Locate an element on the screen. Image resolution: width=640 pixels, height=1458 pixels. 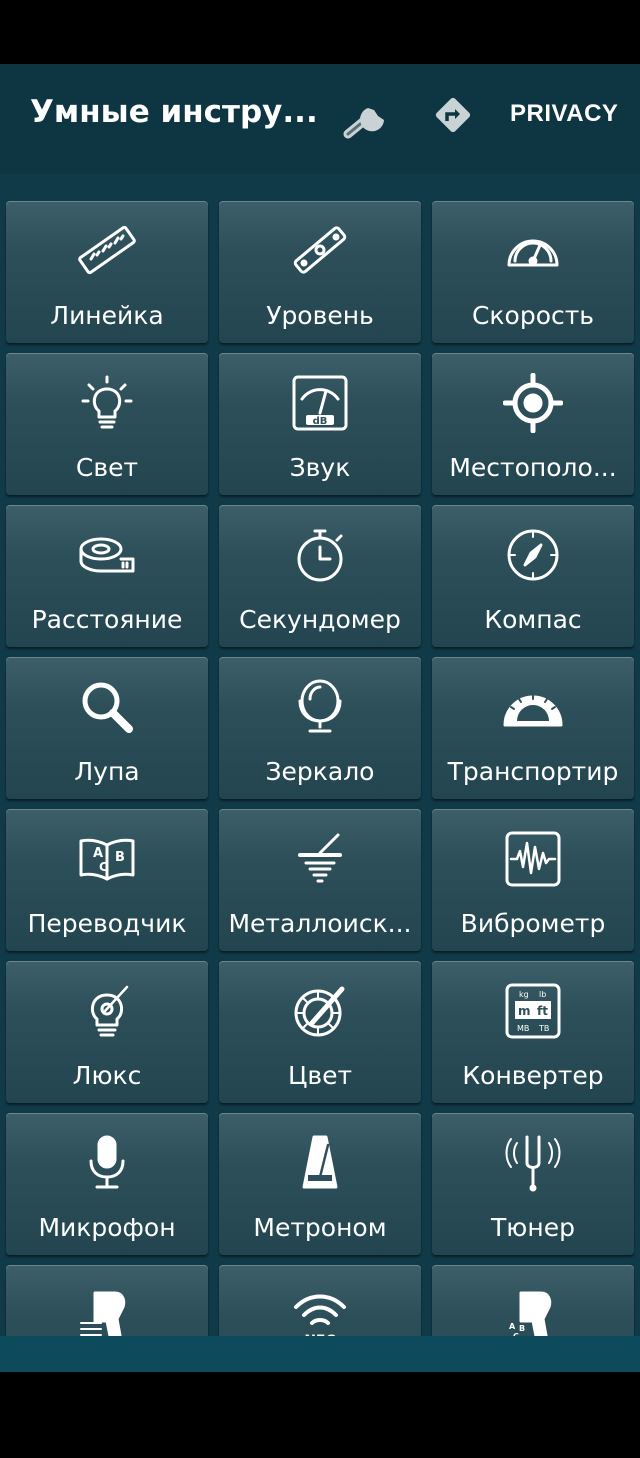
tool-tile-metronome: Метроном is located at coordinates (320, 1184).